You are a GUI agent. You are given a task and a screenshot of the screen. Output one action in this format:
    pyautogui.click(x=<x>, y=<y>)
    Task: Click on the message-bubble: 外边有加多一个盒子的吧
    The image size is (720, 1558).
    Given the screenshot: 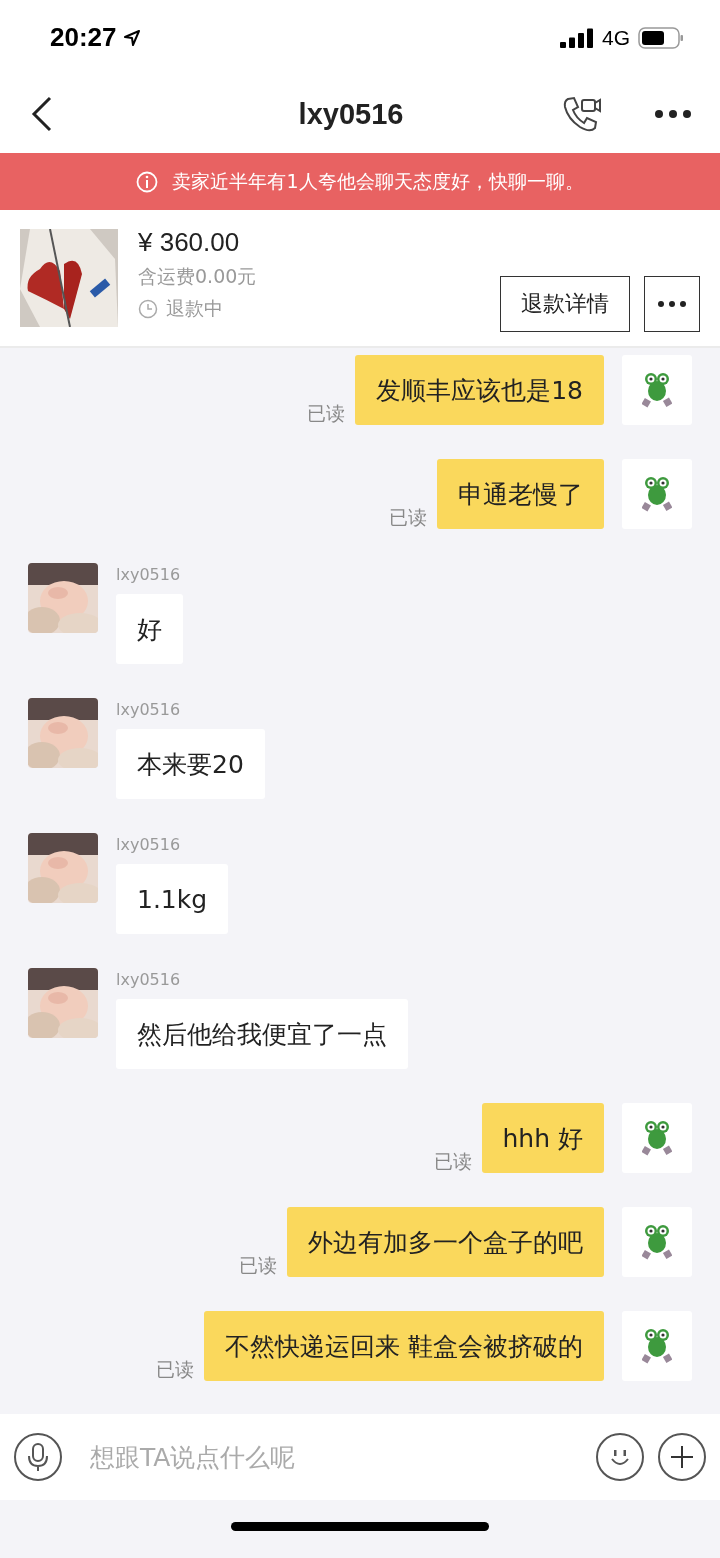 What is the action you would take?
    pyautogui.click(x=445, y=1242)
    